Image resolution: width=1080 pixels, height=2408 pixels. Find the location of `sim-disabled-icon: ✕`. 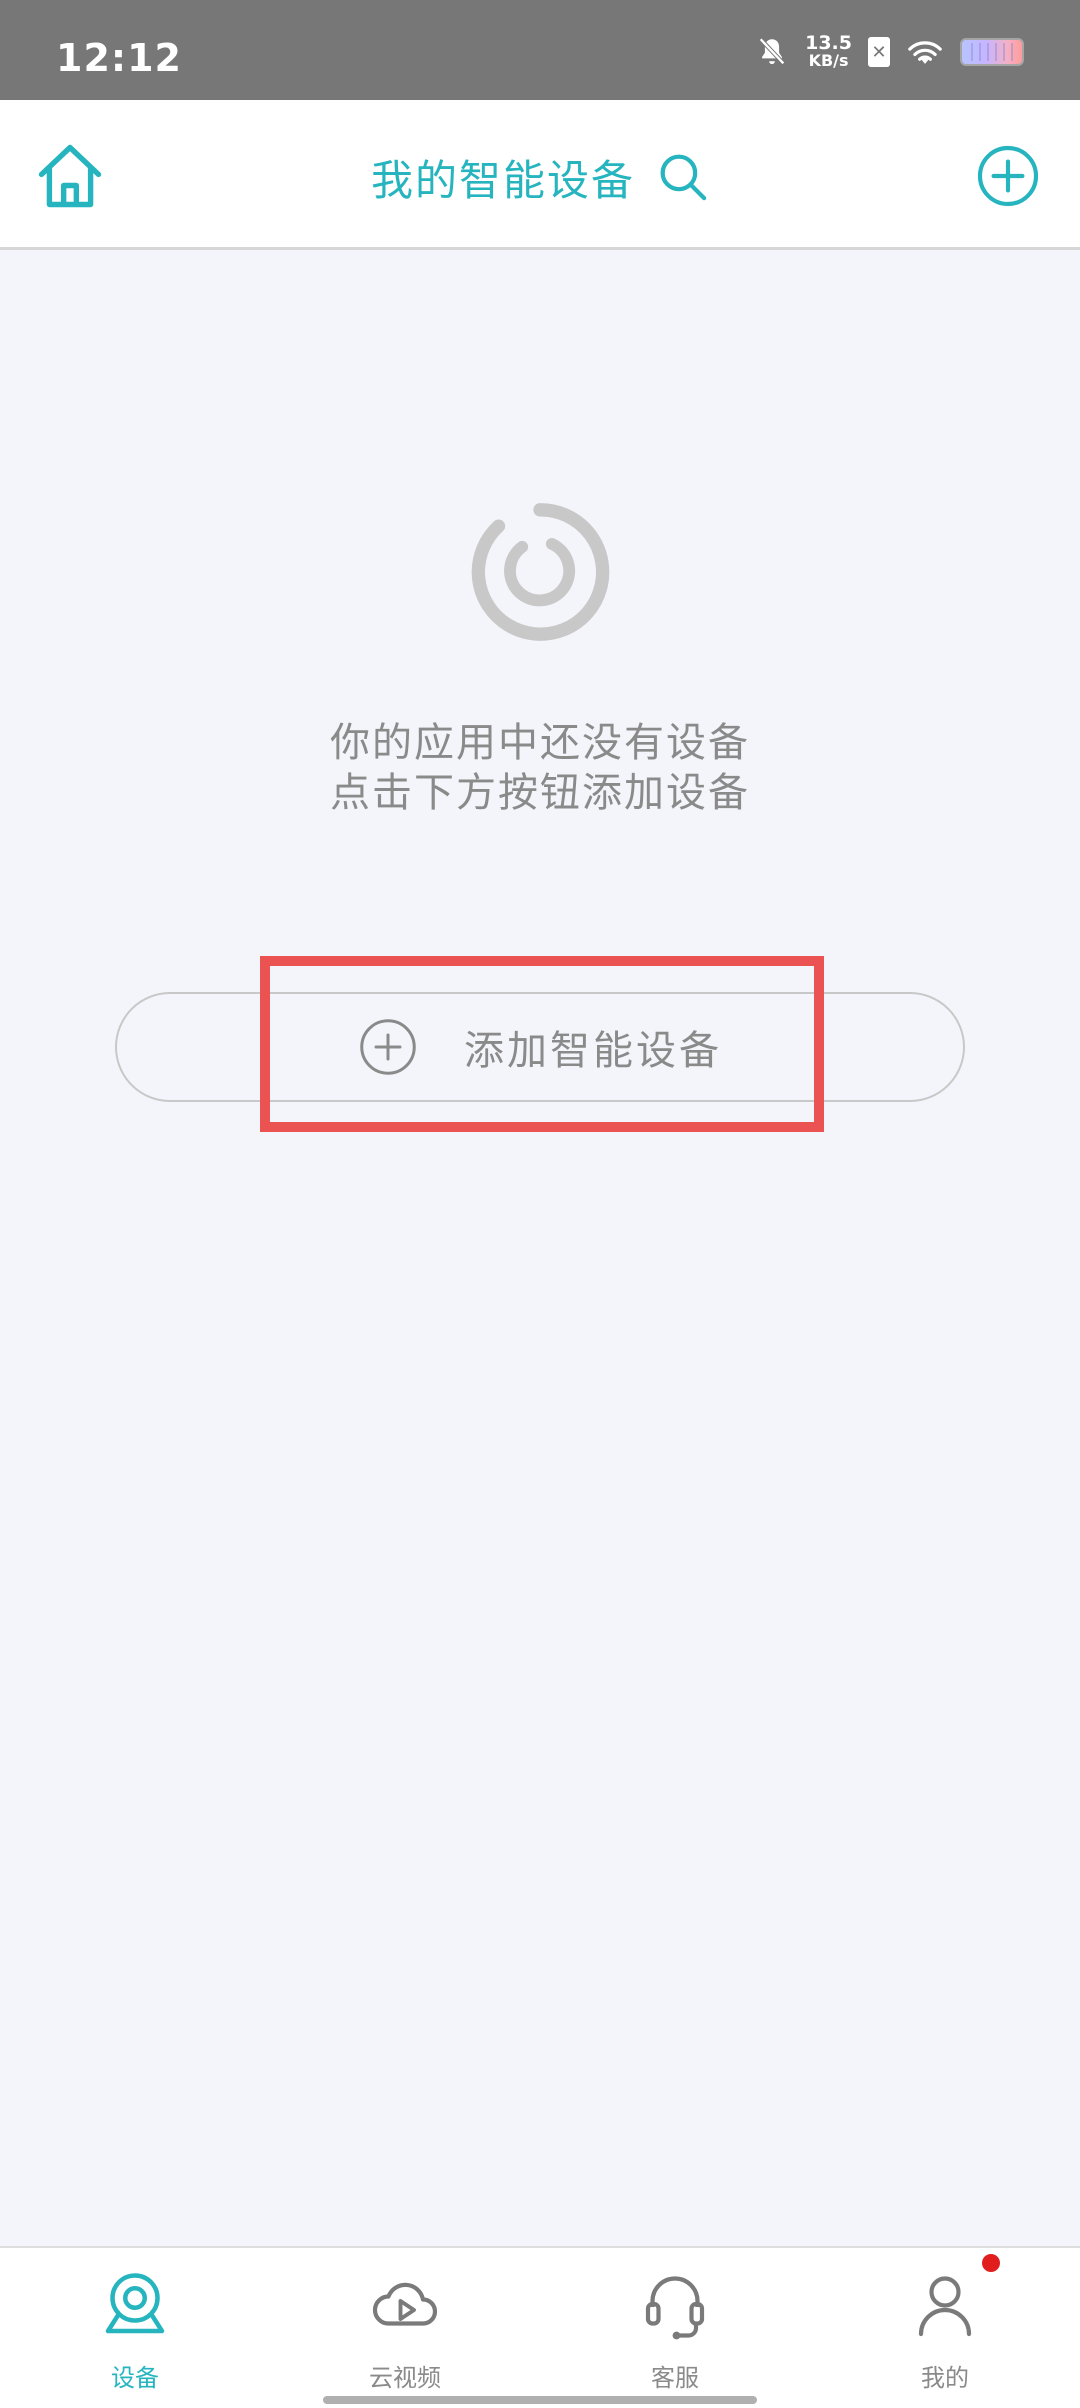

sim-disabled-icon: ✕ is located at coordinates (879, 52).